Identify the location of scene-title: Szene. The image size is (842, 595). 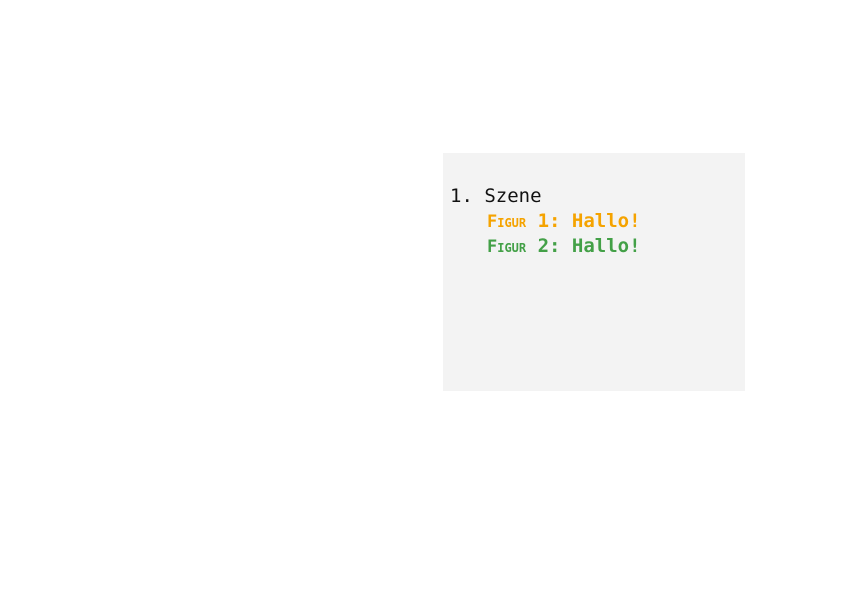
(513, 196).